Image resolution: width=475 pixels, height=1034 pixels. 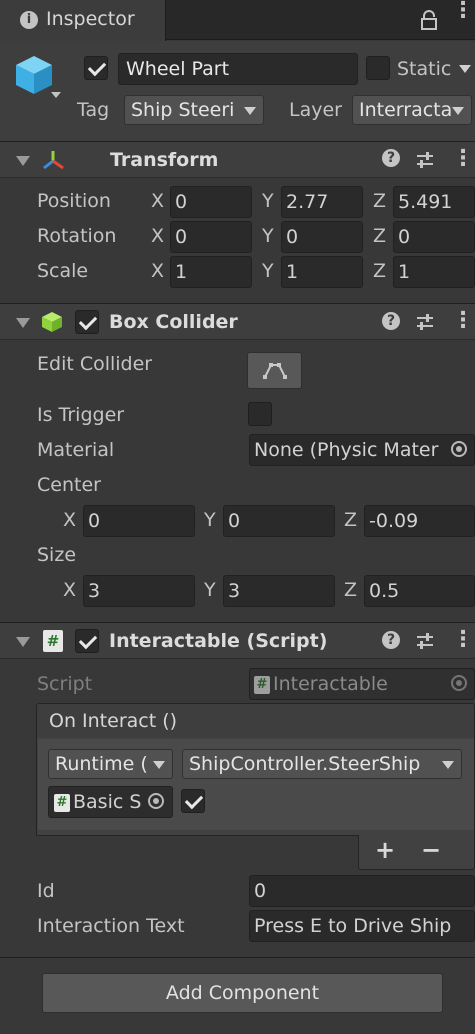 What do you see at coordinates (434, 237) in the screenshot?
I see `rotation-z-field: 0` at bounding box center [434, 237].